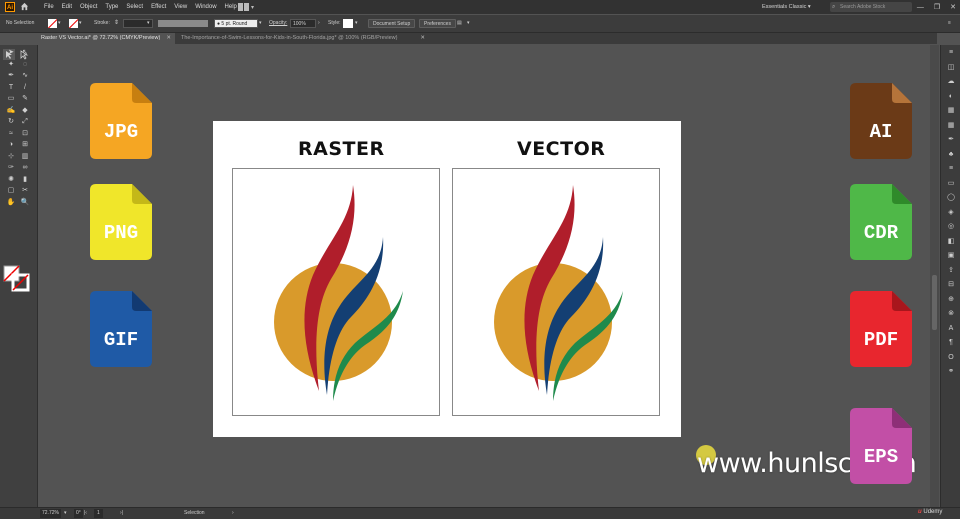 This screenshot has height=519, width=960. What do you see at coordinates (556, 292) in the screenshot?
I see `vector-logo-frame` at bounding box center [556, 292].